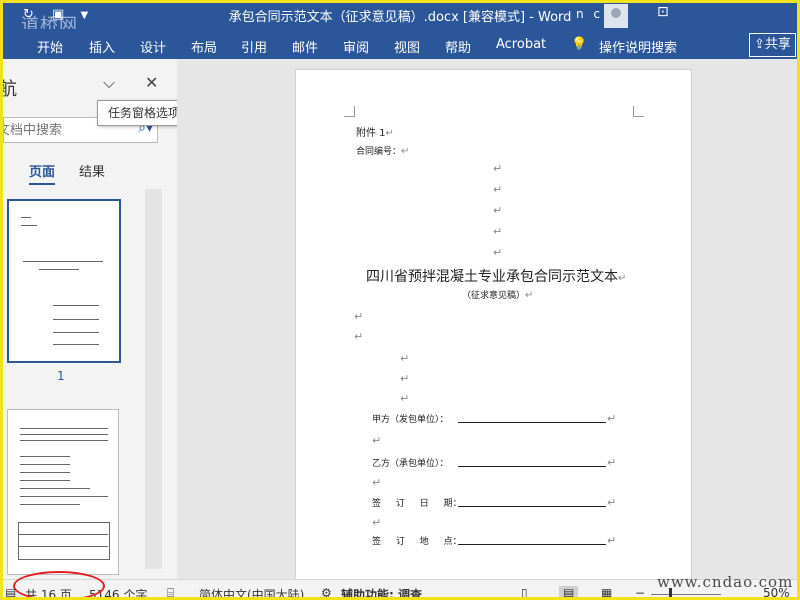 The width and height of the screenshot is (800, 600). What do you see at coordinates (170, 591) in the screenshot?
I see `proofing-icon: ⌸` at bounding box center [170, 591].